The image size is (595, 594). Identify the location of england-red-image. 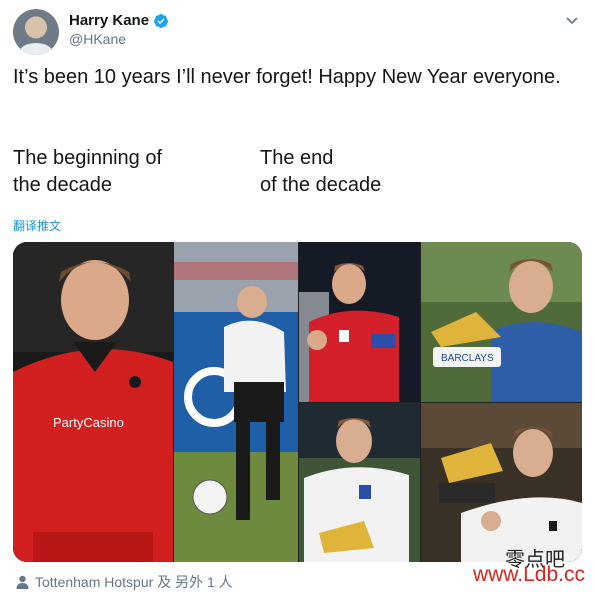
(359, 322).